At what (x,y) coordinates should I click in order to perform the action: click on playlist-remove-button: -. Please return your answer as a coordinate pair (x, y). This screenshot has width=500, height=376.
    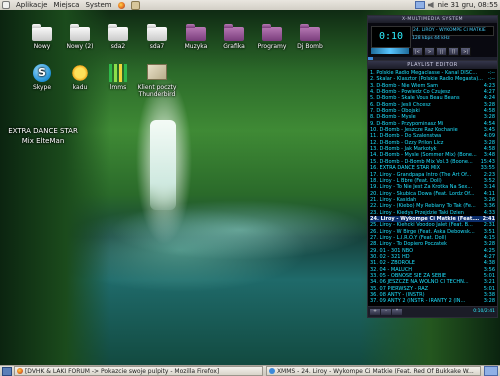
    Looking at the image, I should click on (386, 311).